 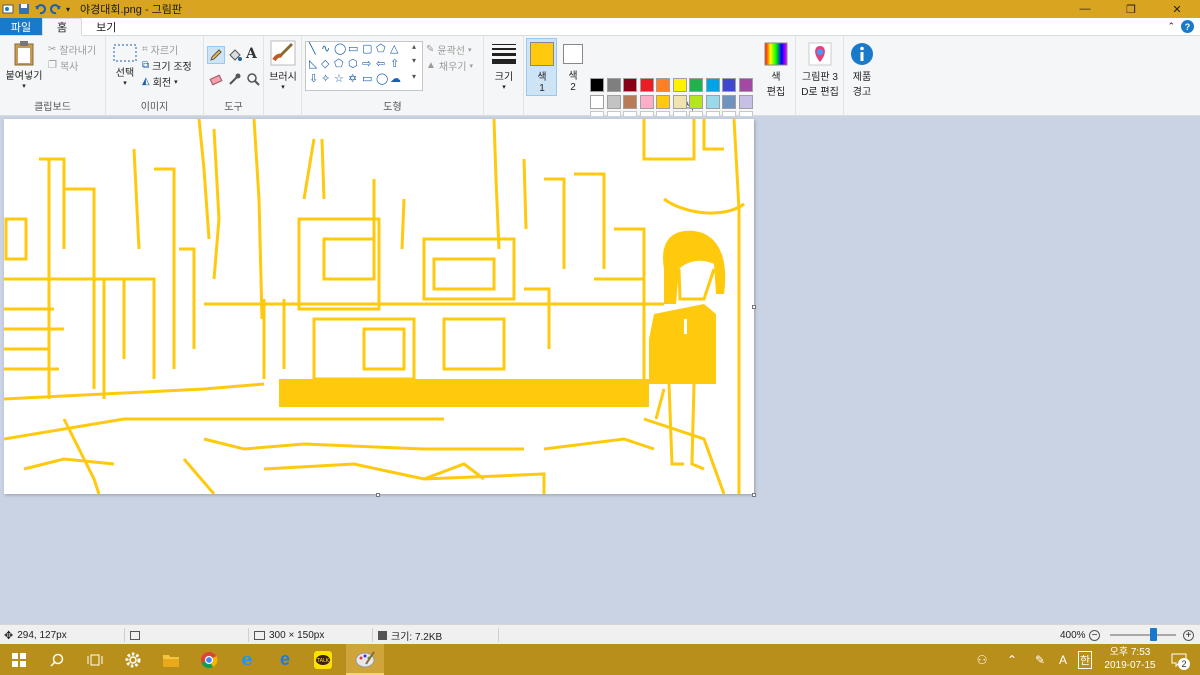 What do you see at coordinates (1131, 9) in the screenshot?
I see `maximize-button: ❐` at bounding box center [1131, 9].